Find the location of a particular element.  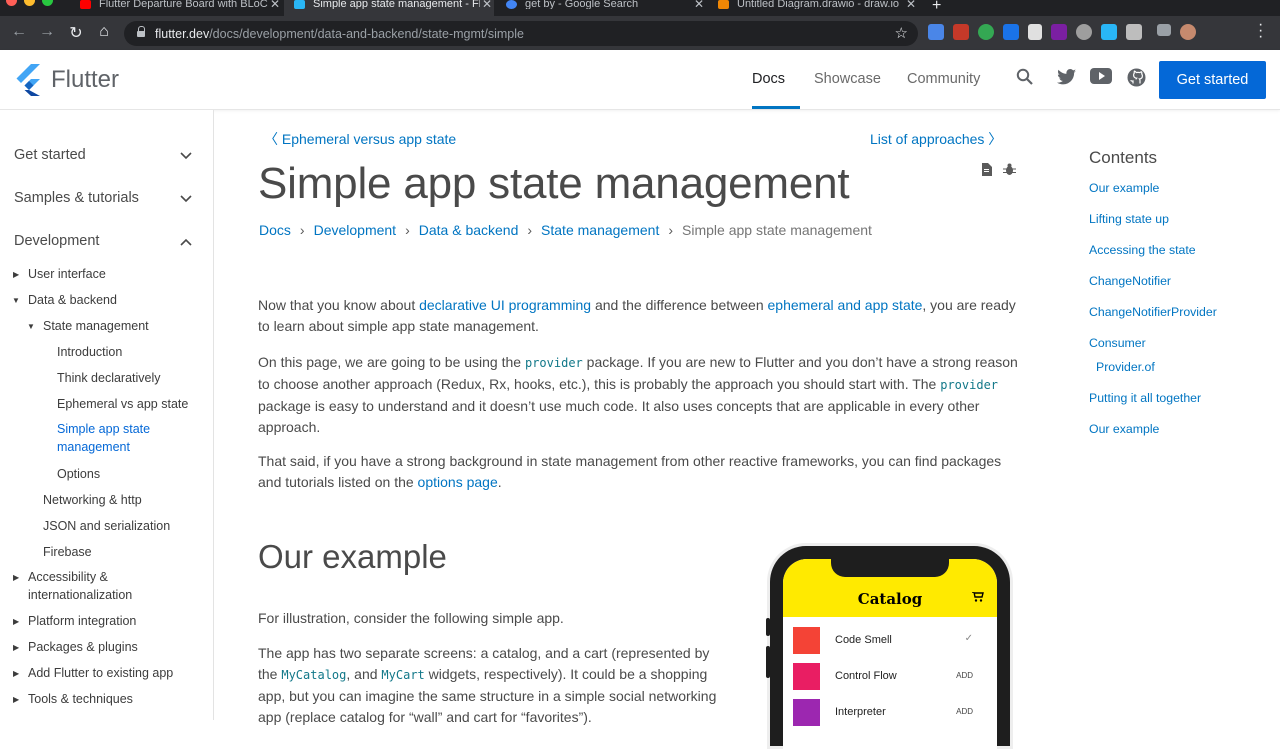

breadcrumb-development: Development is located at coordinates (355, 230).